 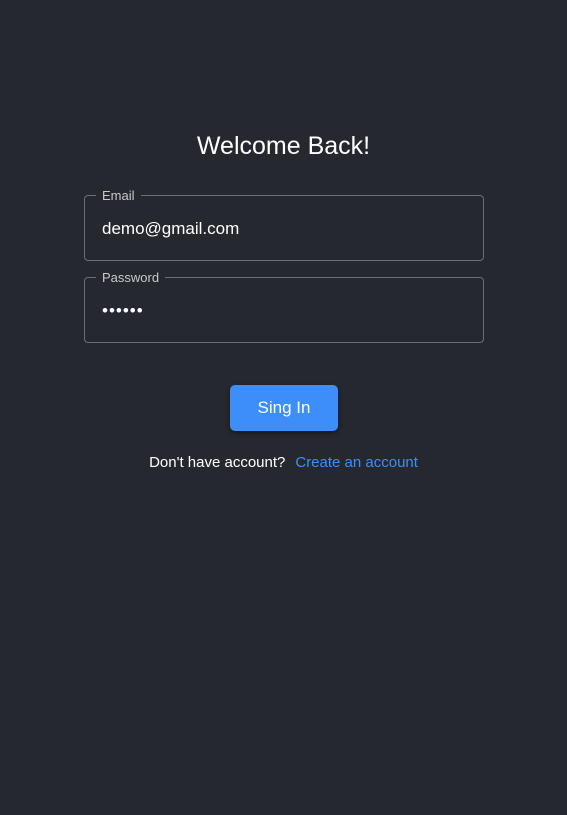 I want to click on password-label: Password, so click(x=131, y=278).